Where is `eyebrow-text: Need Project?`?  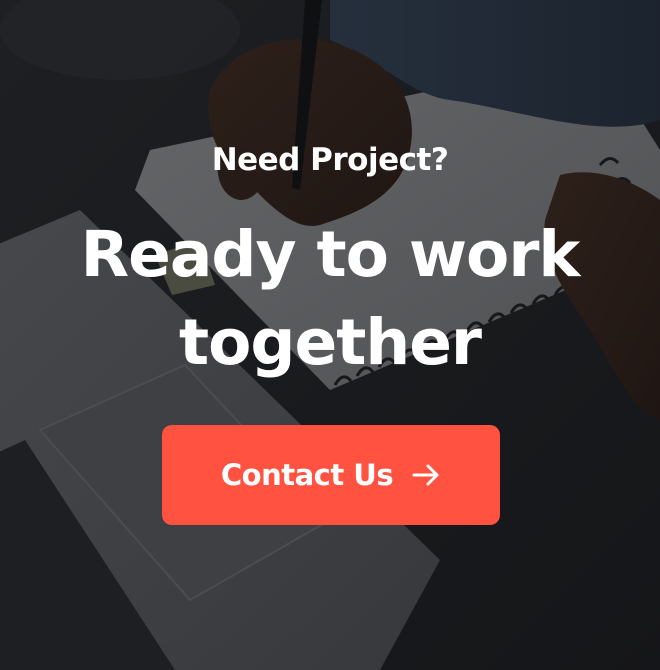 eyebrow-text: Need Project? is located at coordinates (330, 160).